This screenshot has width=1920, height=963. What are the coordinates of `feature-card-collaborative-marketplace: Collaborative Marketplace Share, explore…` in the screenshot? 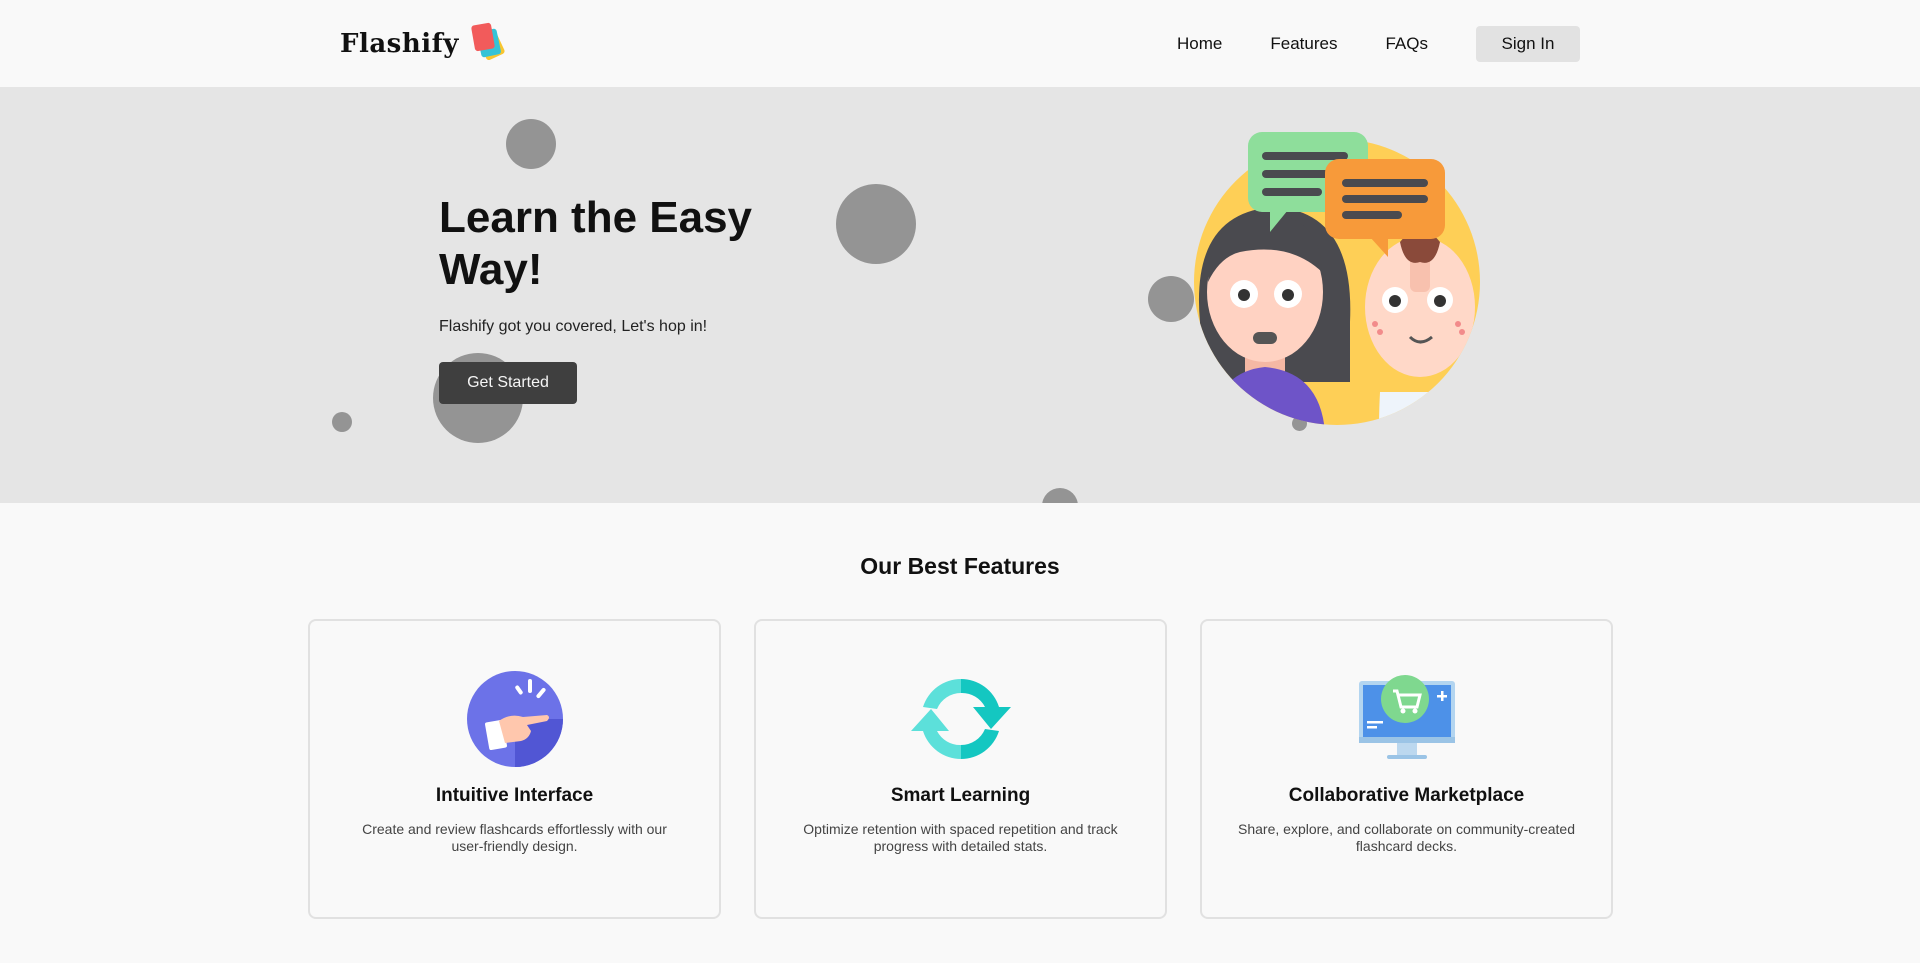 It's located at (1406, 769).